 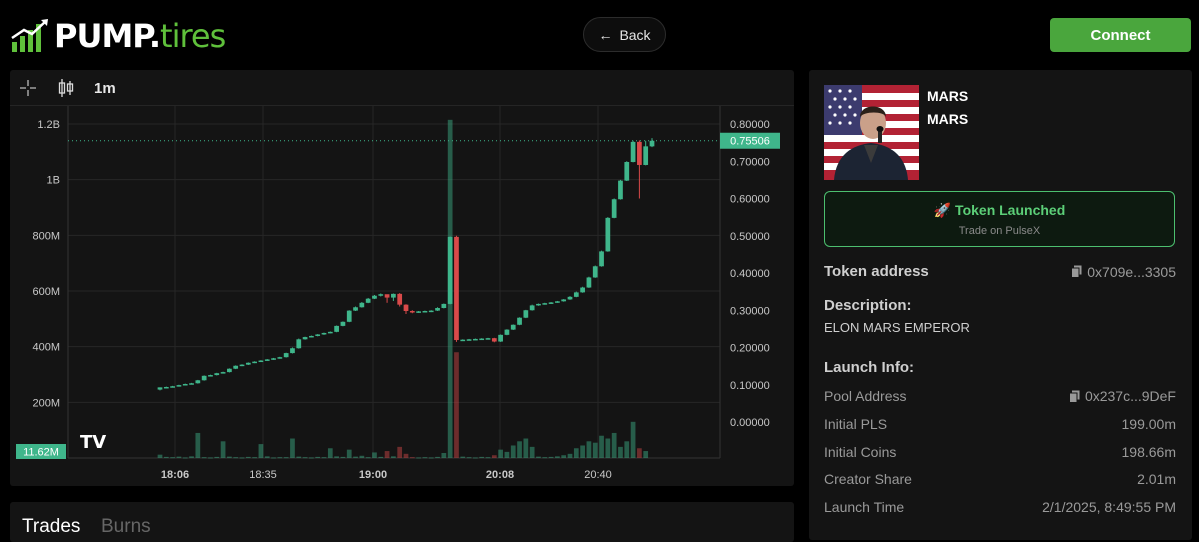 I want to click on chart-toolbar: 1m, so click(x=402, y=88).